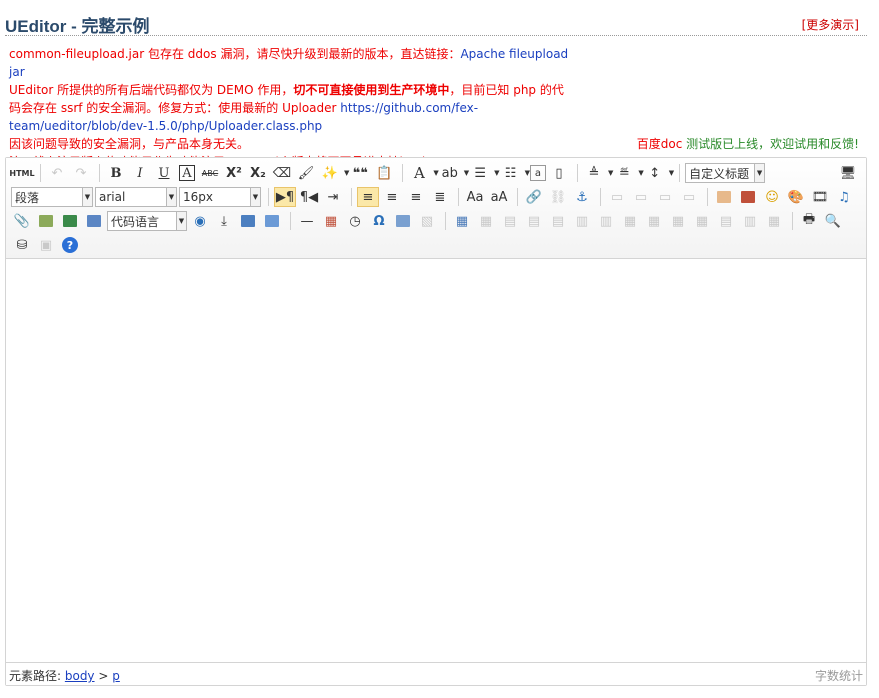  Describe the element at coordinates (22, 221) in the screenshot. I see `attachment-clip-icon: 📎` at that location.